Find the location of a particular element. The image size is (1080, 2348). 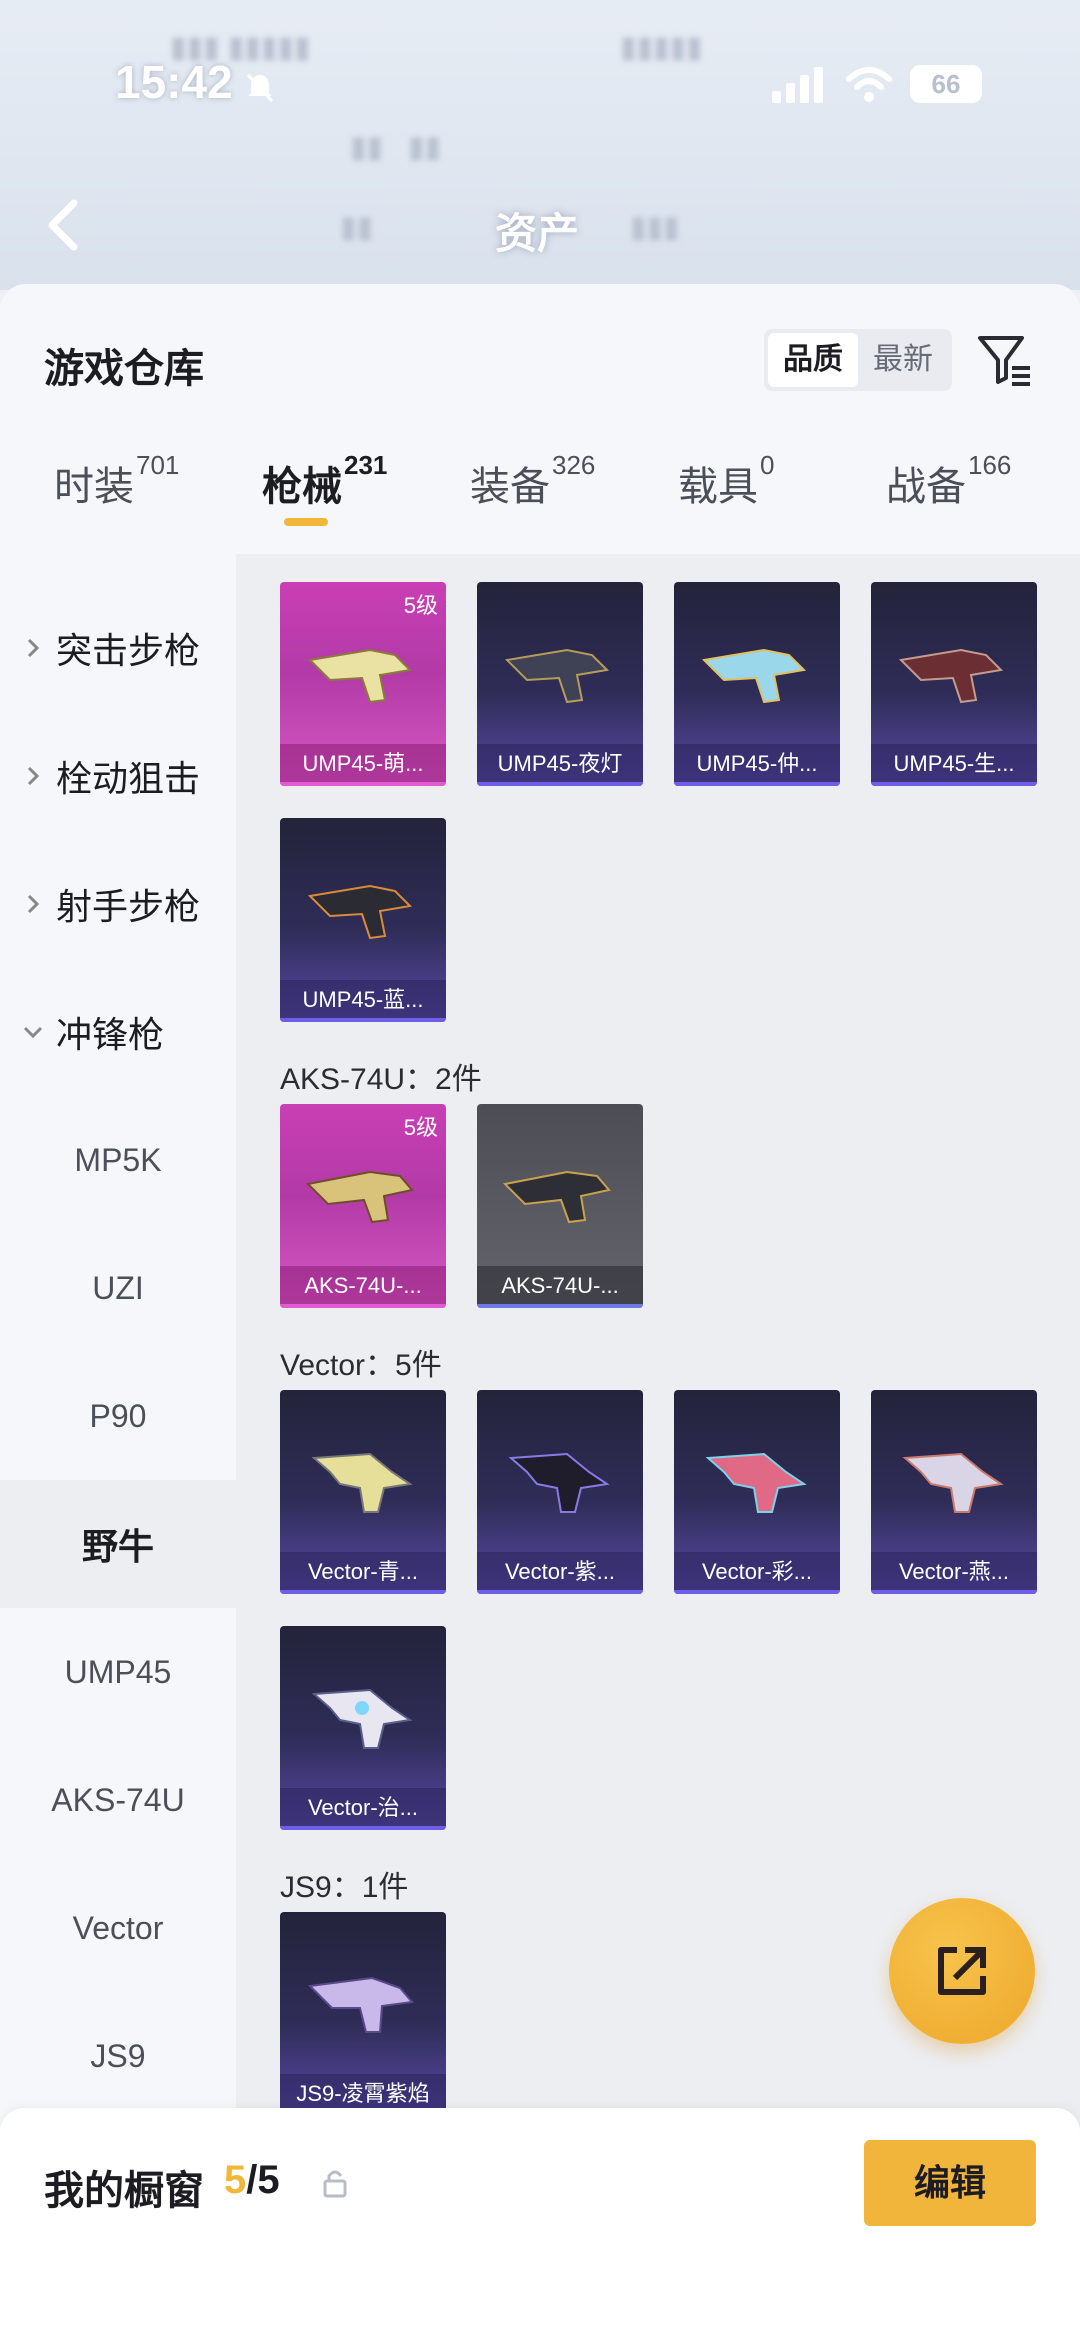

showcase-bar: 我的橱窗 5/5 编辑 is located at coordinates (540, 2228).